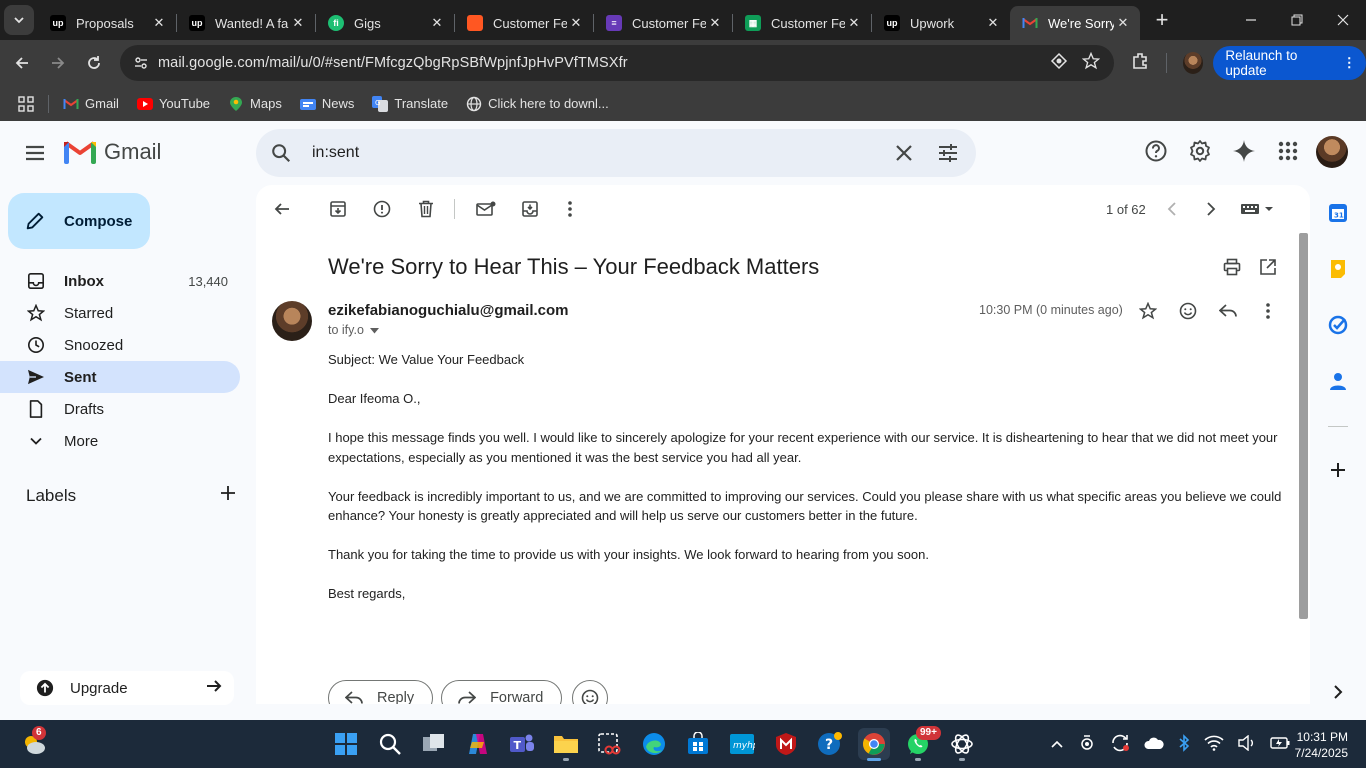  Describe the element at coordinates (1268, 311) in the screenshot. I see `more-vert-icon` at that location.